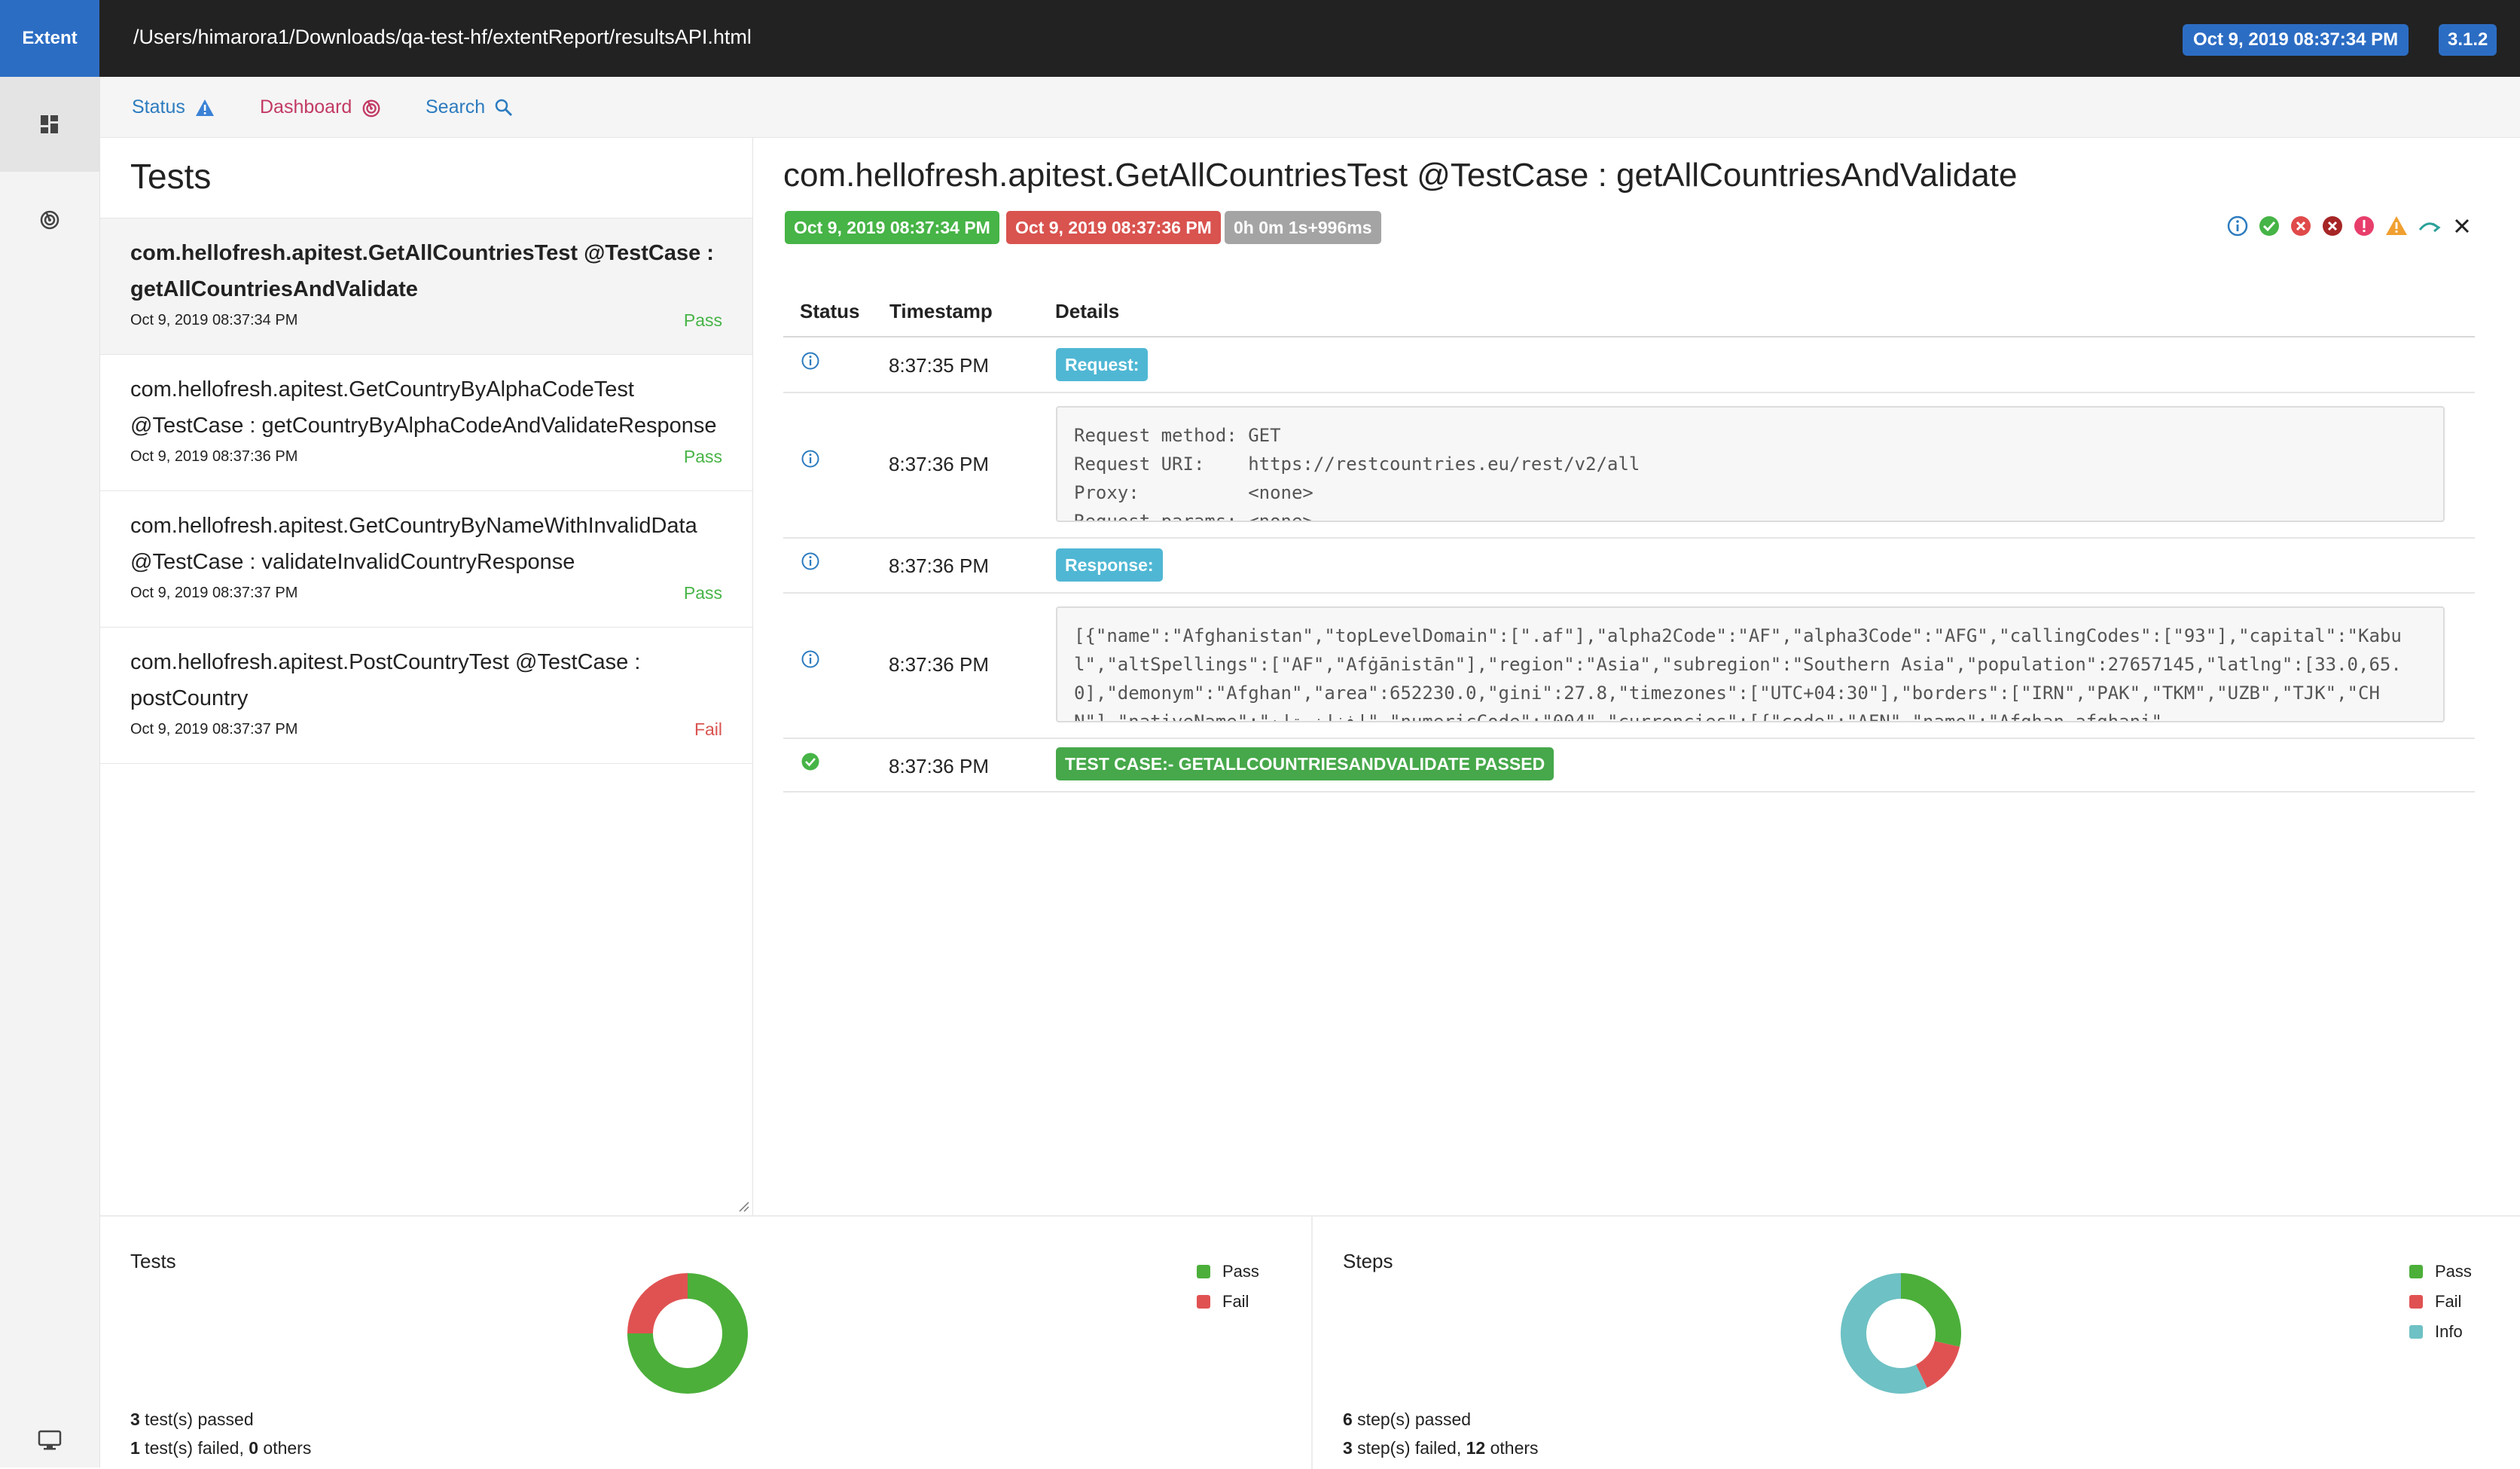  I want to click on close-icon, so click(2462, 226).